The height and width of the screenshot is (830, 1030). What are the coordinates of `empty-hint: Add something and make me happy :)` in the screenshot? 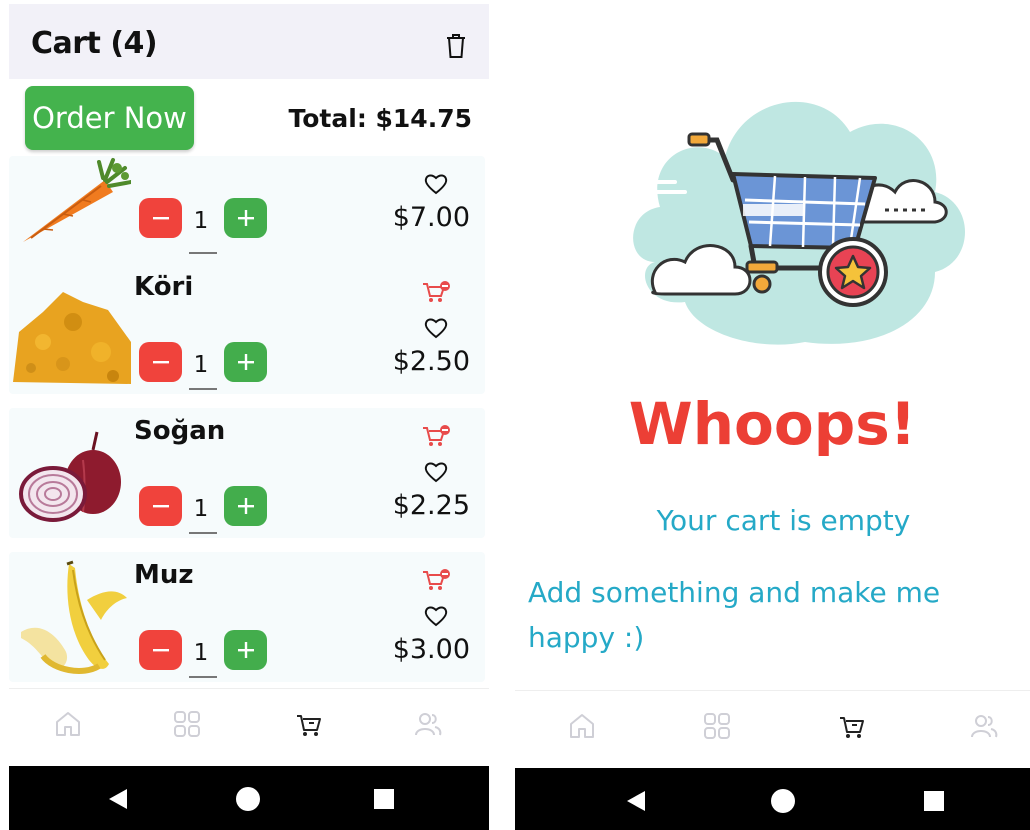 It's located at (734, 615).